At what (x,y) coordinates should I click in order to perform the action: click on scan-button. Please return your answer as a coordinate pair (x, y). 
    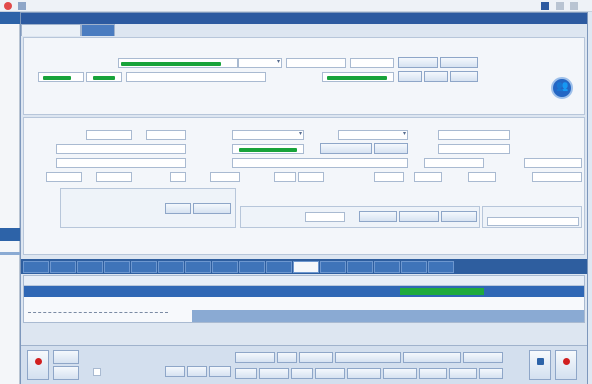
    Looking at the image, I should click on (436, 76).